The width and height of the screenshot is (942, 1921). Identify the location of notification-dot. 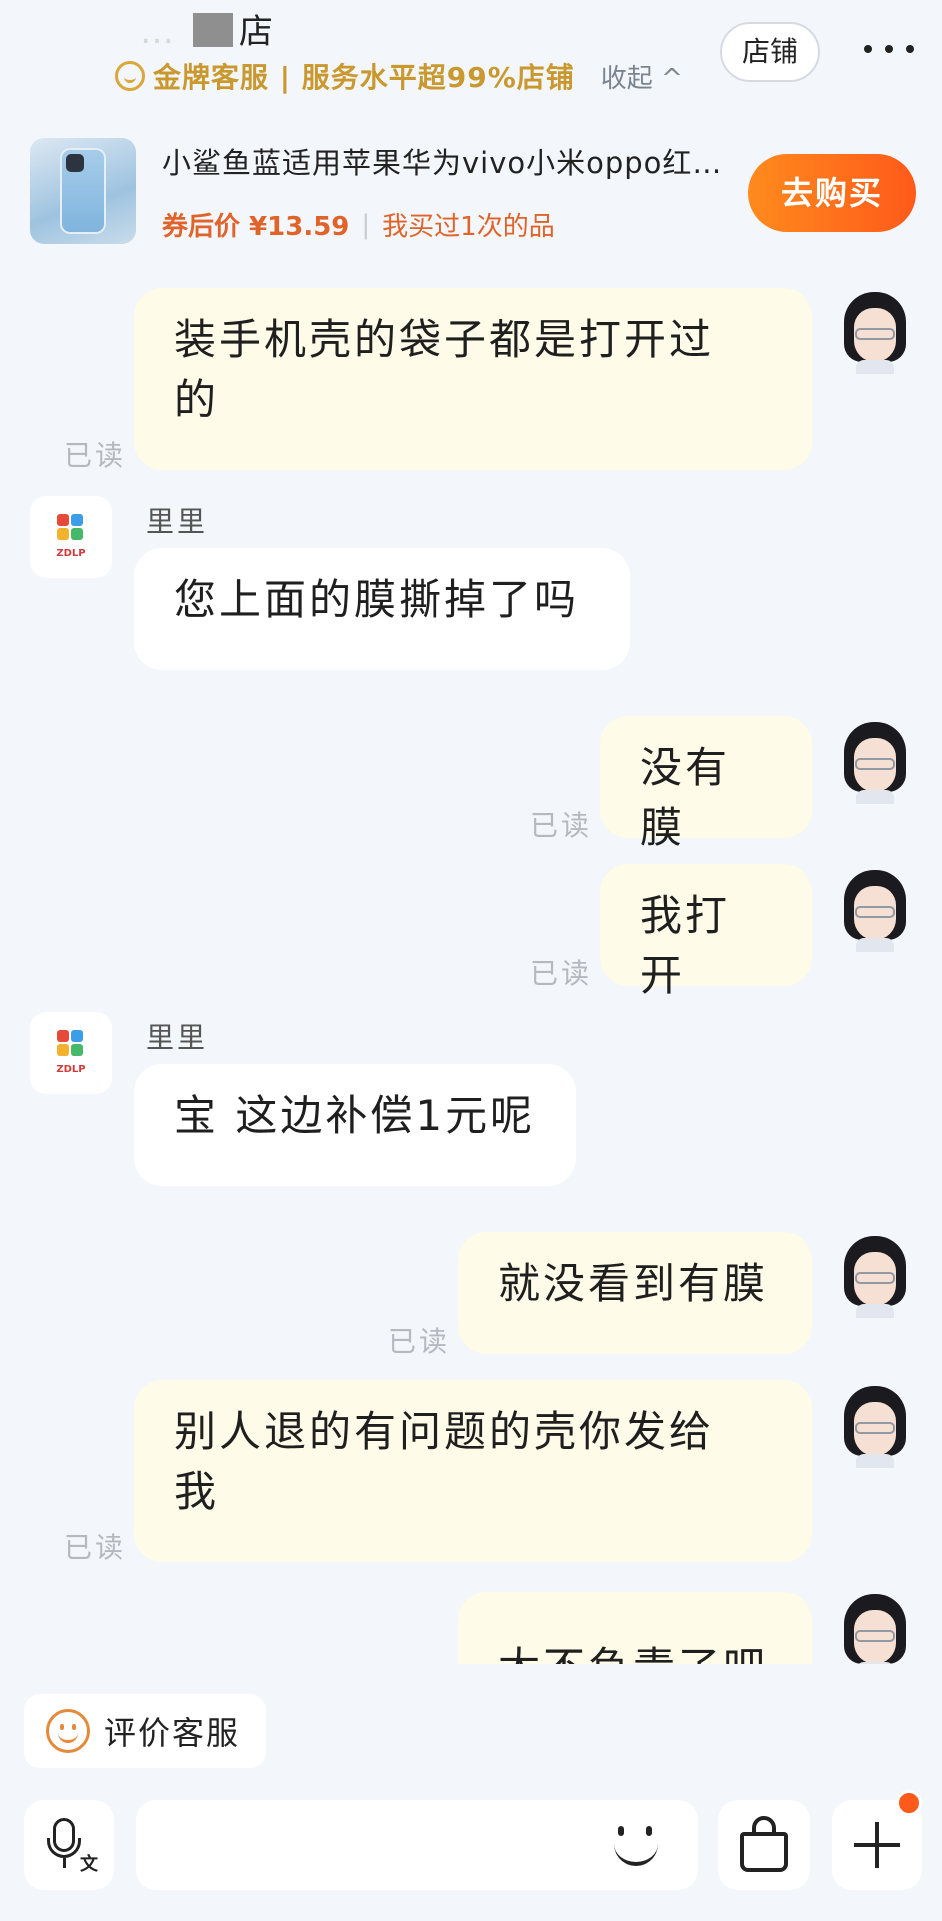
(909, 1803).